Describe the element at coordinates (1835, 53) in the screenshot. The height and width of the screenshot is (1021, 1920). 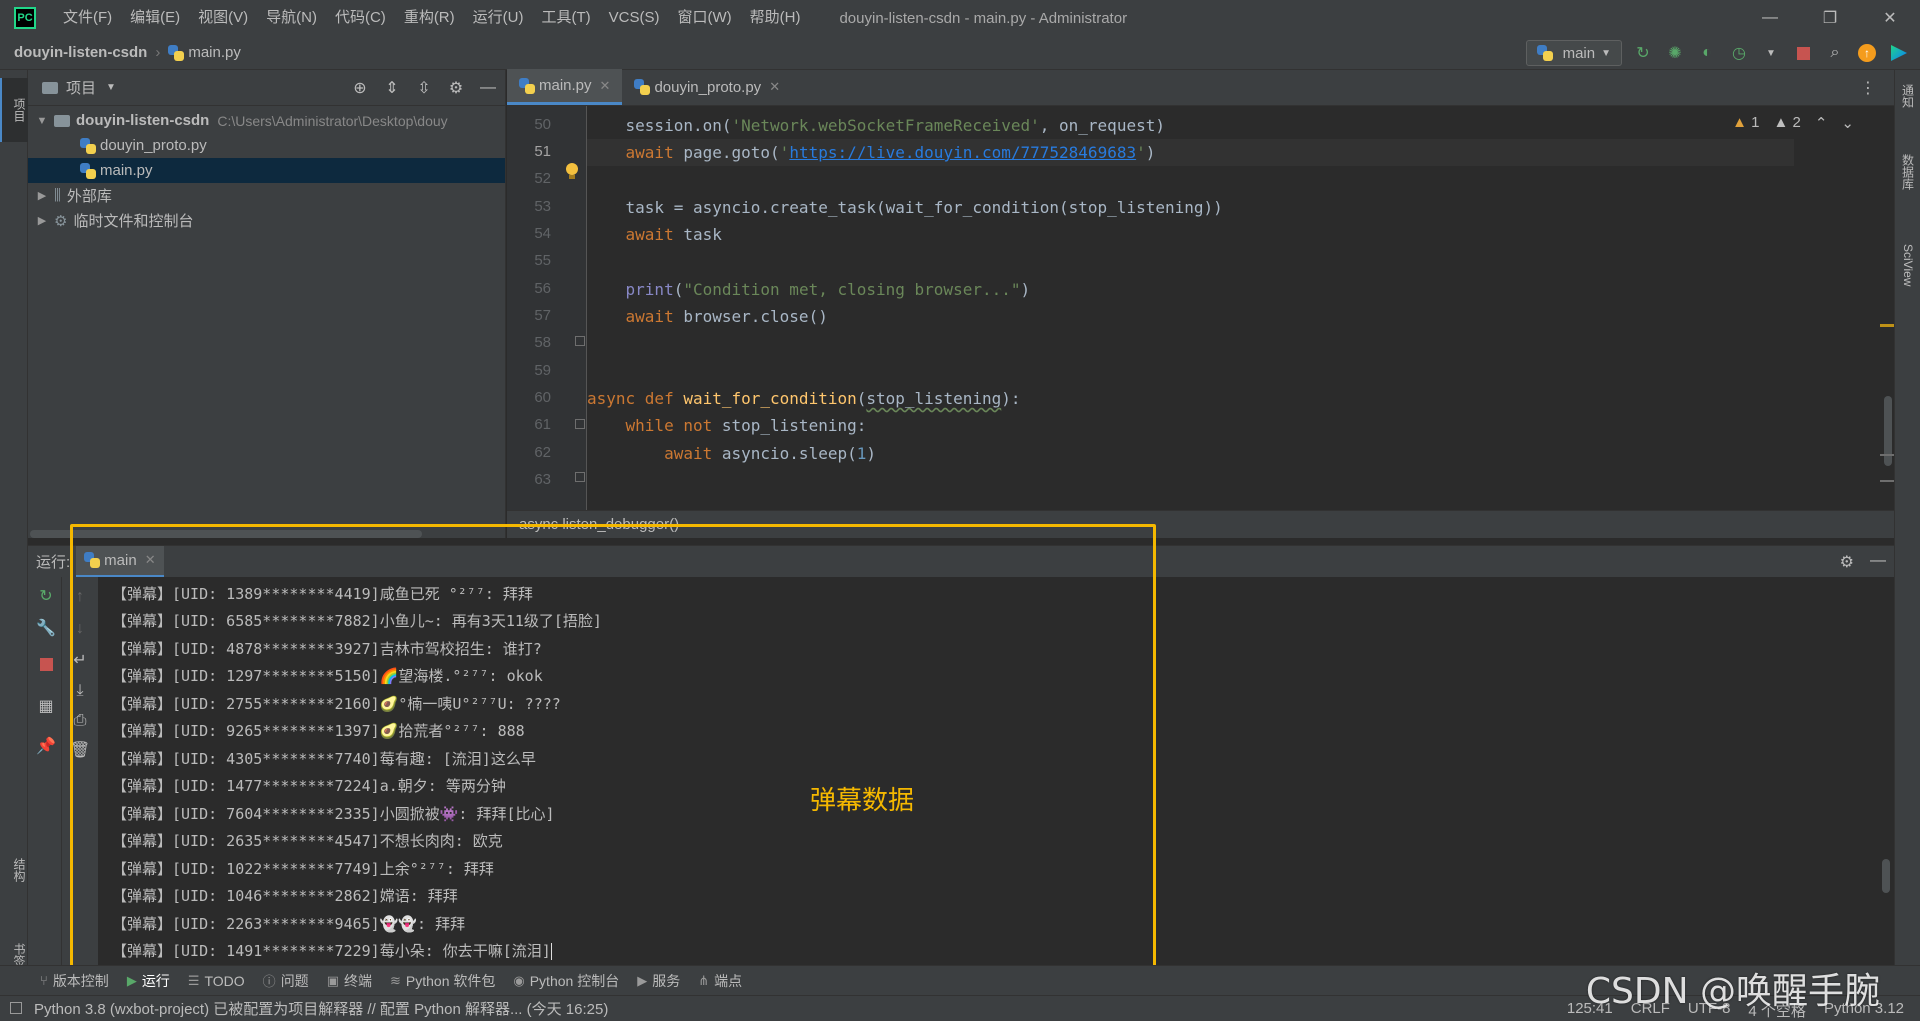
I see `search-icon: ⌕` at that location.